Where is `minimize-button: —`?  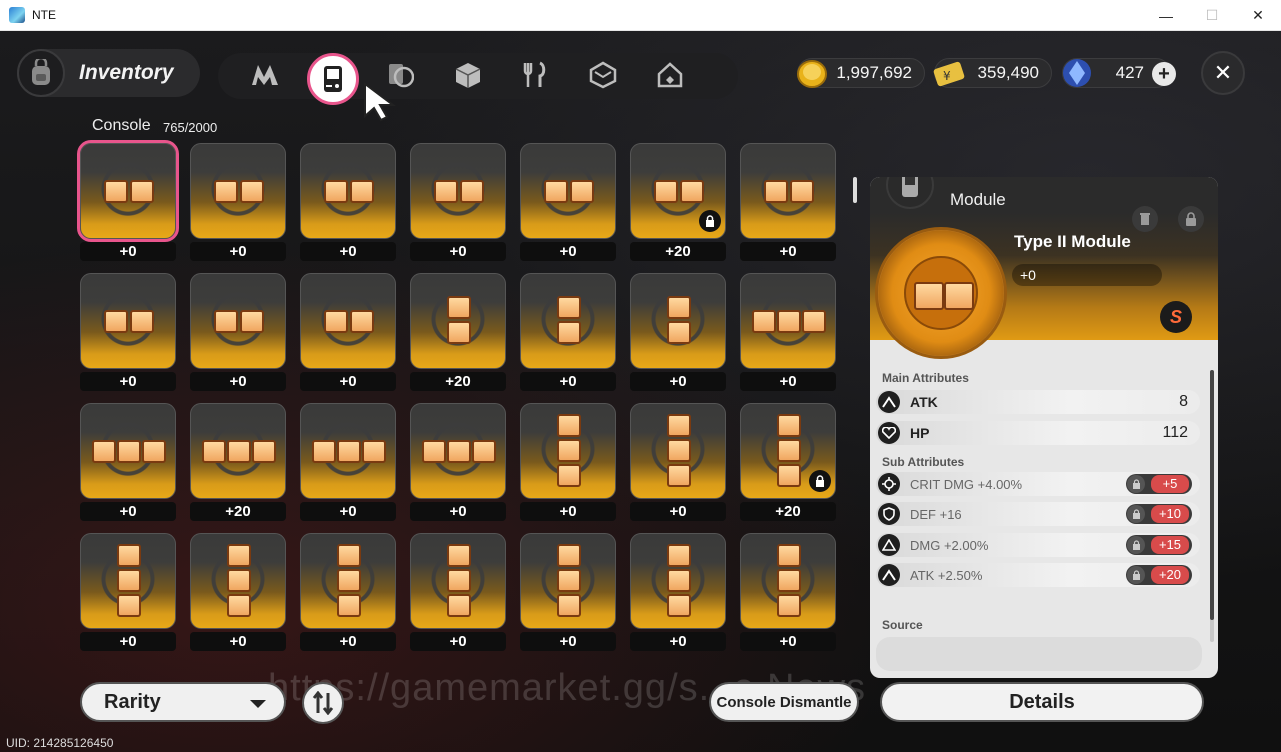 minimize-button: — is located at coordinates (1166, 15).